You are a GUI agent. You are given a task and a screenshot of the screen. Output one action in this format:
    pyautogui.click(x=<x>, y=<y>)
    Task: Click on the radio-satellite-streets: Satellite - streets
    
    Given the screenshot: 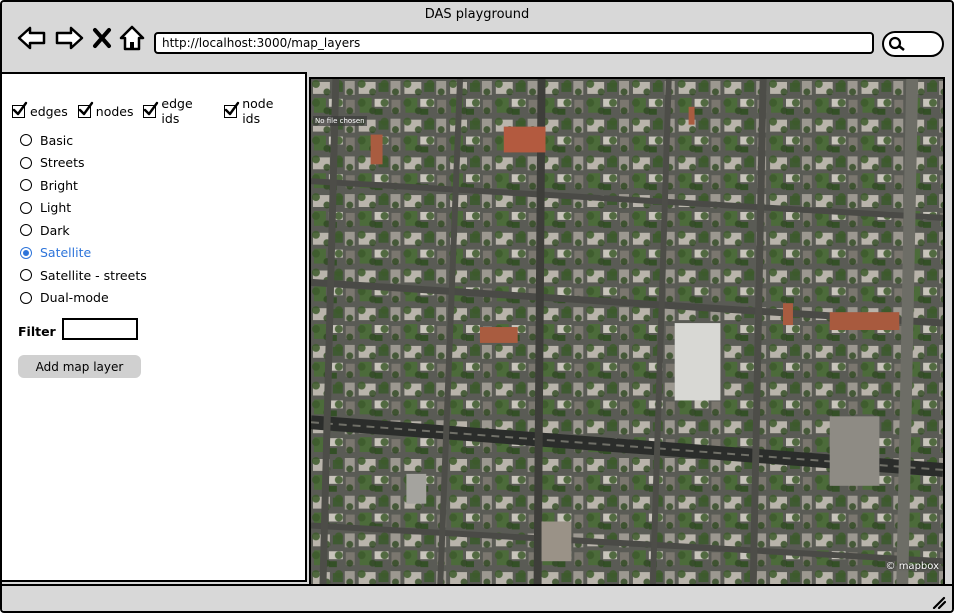 What is the action you would take?
    pyautogui.click(x=83, y=275)
    